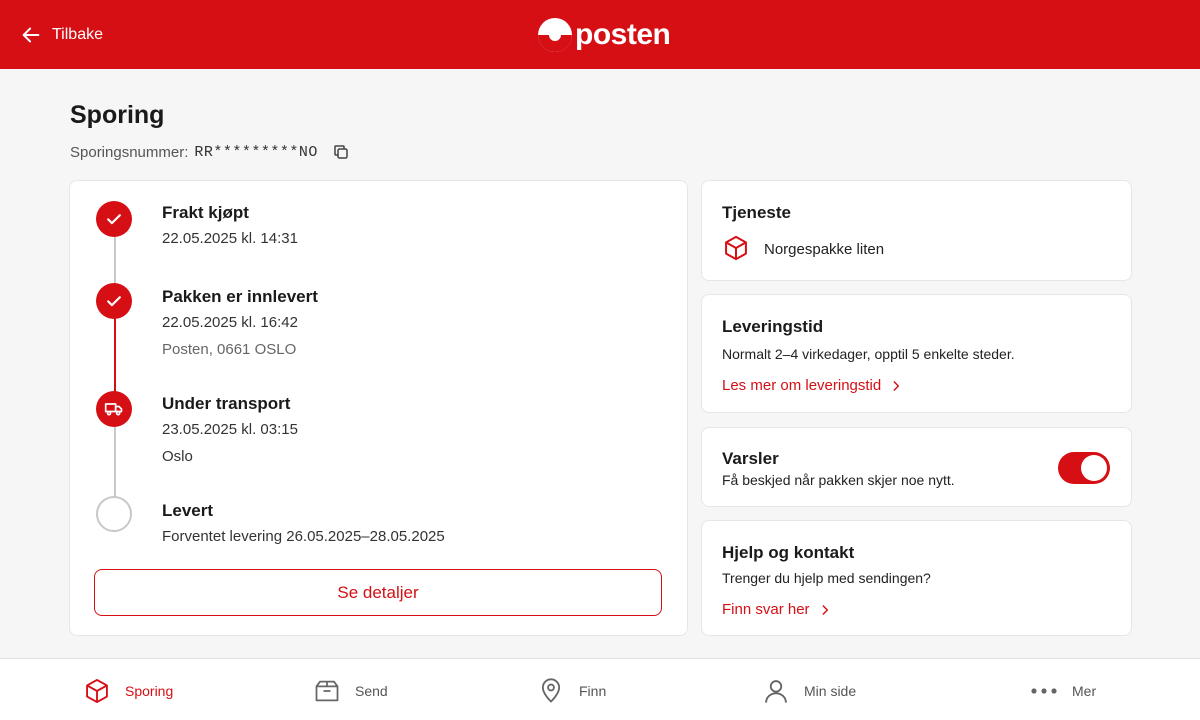 Image resolution: width=1200 pixels, height=720 pixels. I want to click on back-label: Tilbake, so click(77, 34).